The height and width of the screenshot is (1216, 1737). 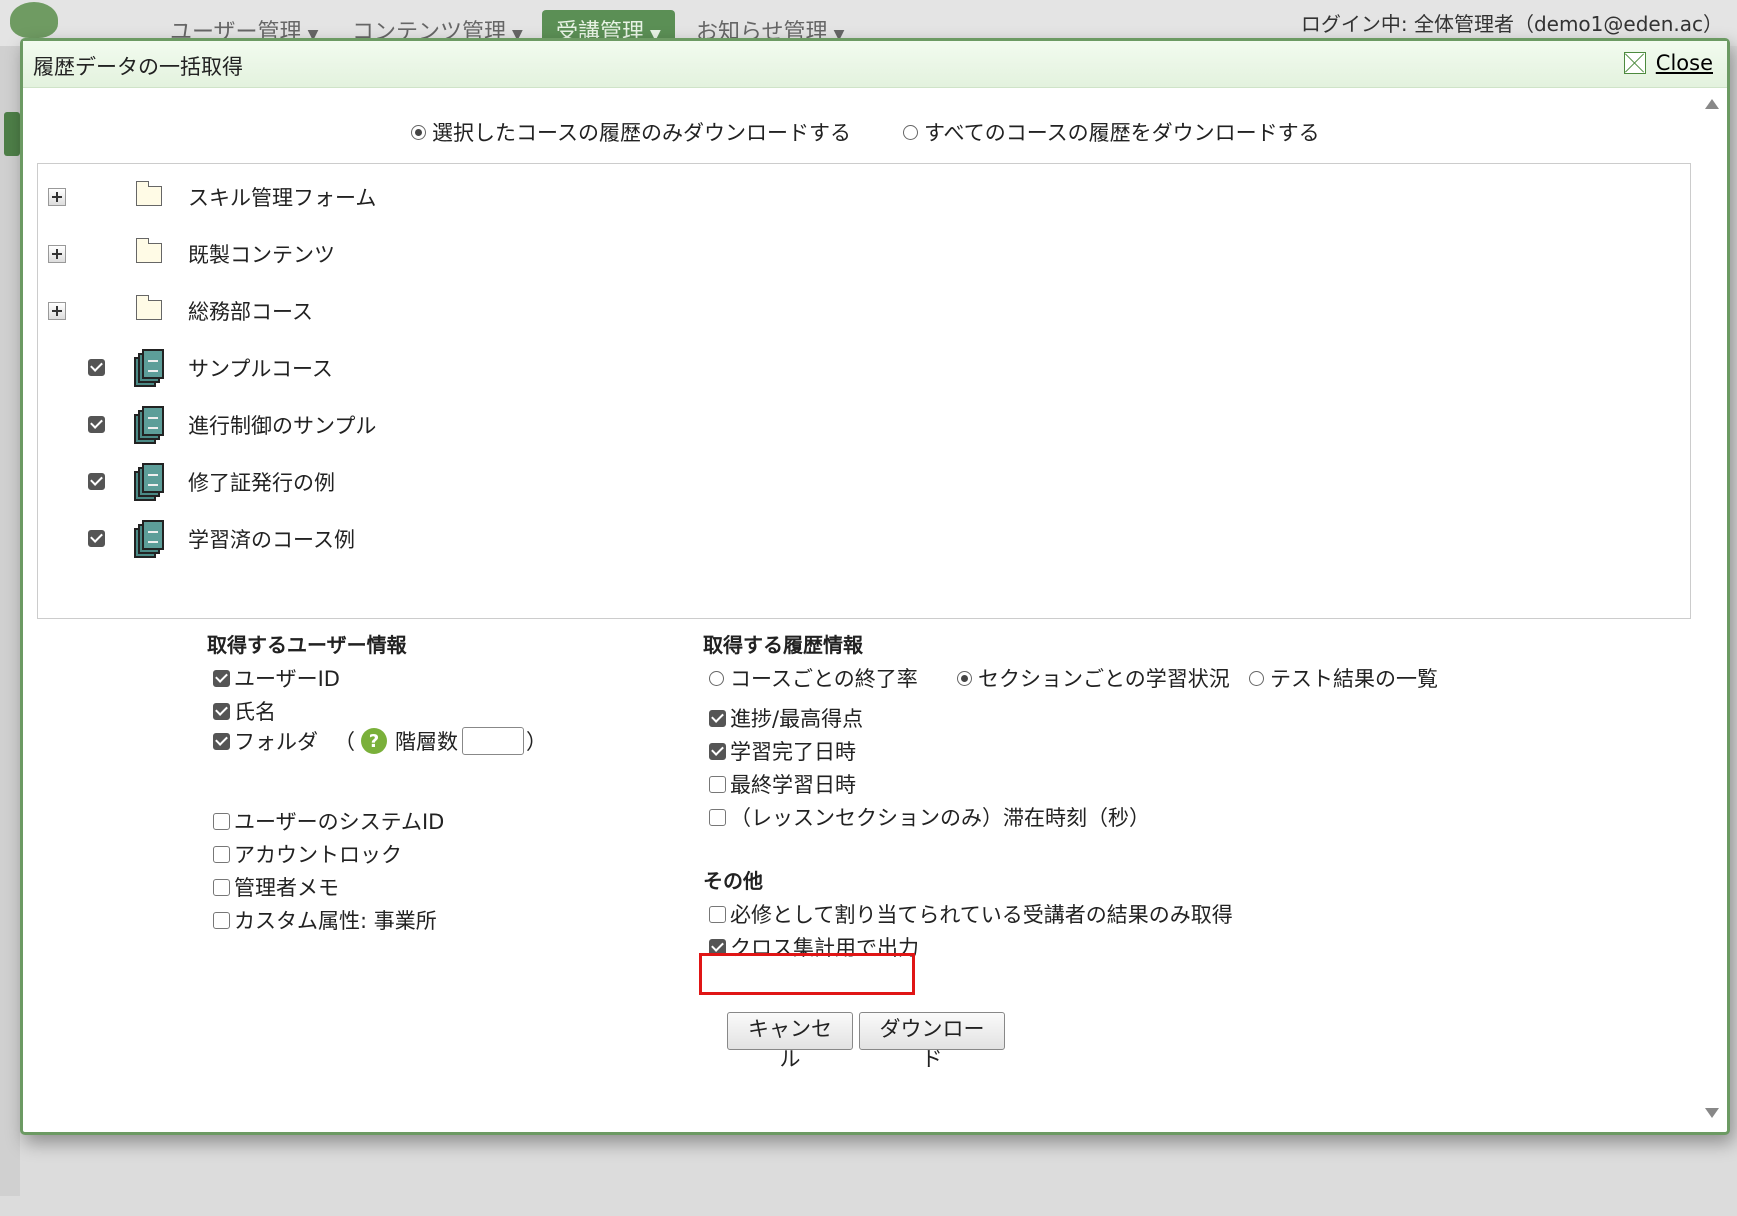 What do you see at coordinates (271, 539) in the screenshot?
I see `tree-item-label: 学習済のコース例` at bounding box center [271, 539].